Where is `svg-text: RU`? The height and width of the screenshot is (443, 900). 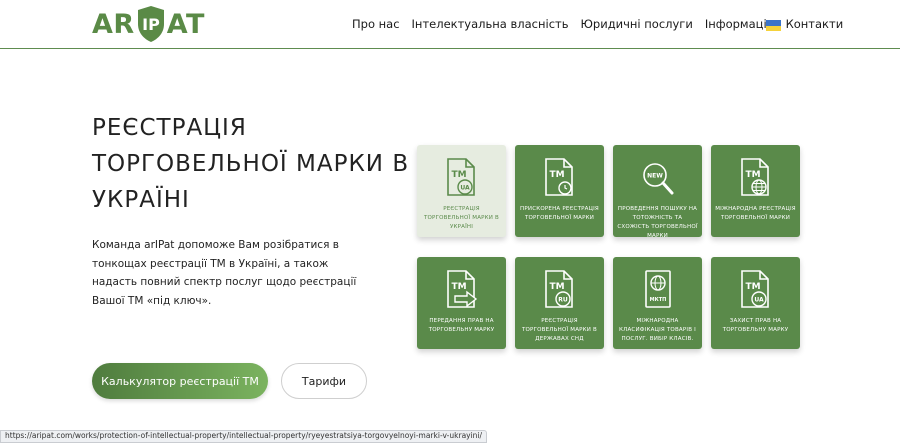
svg-text: RU is located at coordinates (563, 300).